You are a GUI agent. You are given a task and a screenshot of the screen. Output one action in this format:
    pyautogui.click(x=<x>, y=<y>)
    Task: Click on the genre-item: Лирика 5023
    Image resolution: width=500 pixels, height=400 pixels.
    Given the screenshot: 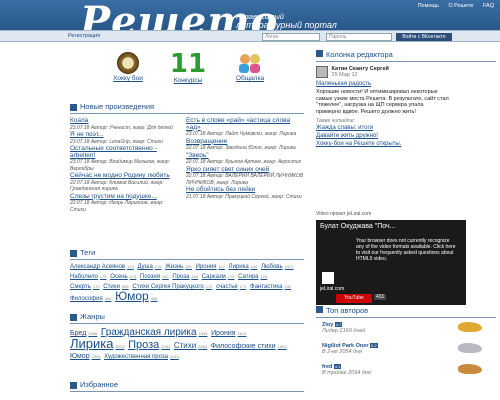 What is the action you would take?
    pyautogui.click(x=97, y=343)
    